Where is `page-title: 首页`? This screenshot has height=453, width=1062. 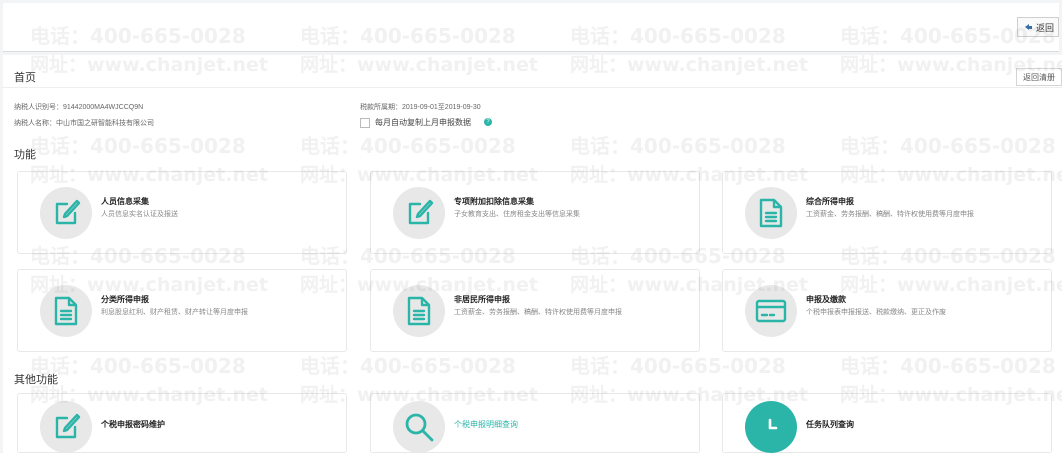
page-title: 首页 is located at coordinates (25, 78).